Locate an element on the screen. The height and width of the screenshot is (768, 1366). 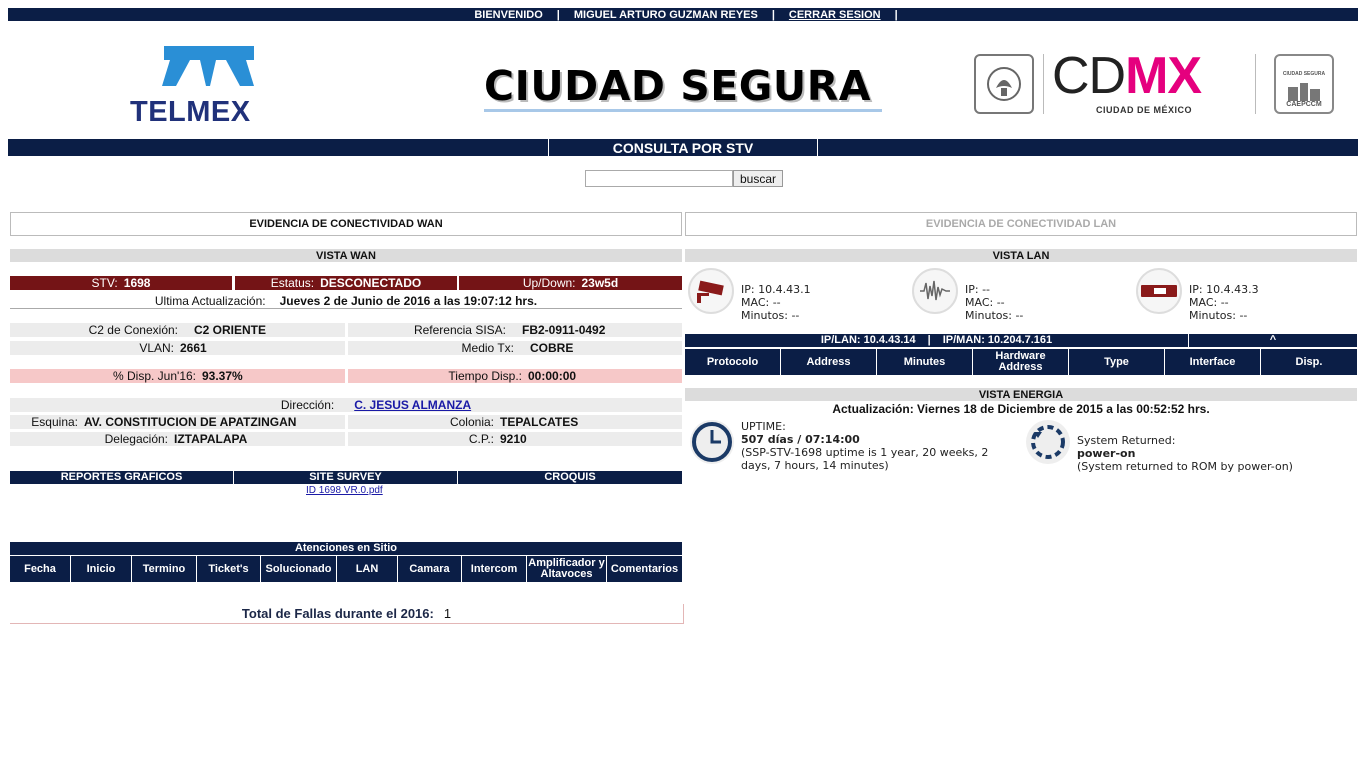
camera-icon is located at coordinates (711, 291).